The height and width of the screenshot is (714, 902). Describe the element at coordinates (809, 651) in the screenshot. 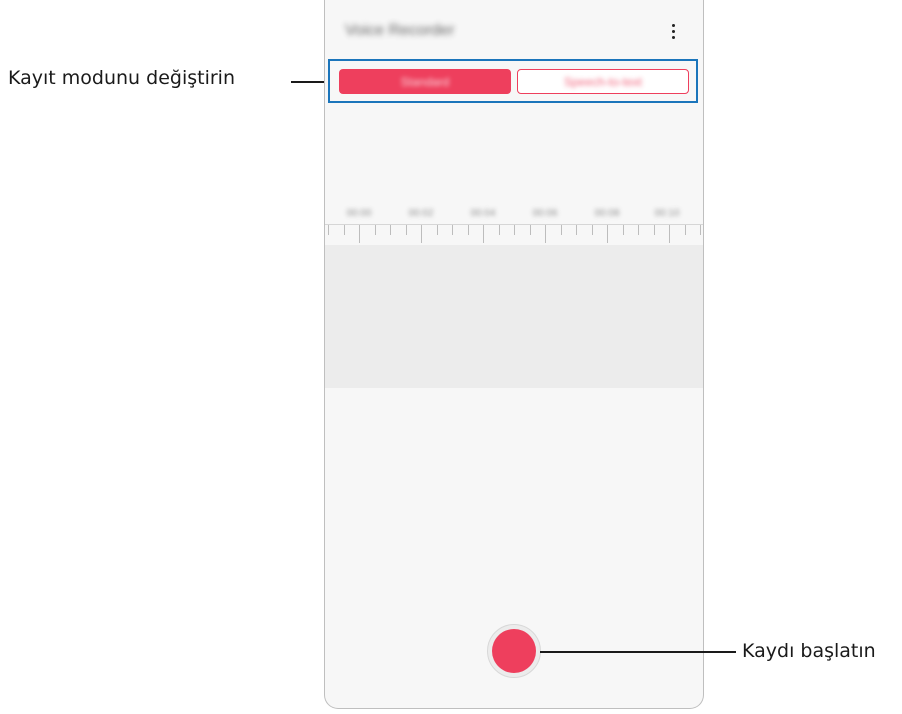

I see `callout-start-recording: Kaydı başlatın` at that location.